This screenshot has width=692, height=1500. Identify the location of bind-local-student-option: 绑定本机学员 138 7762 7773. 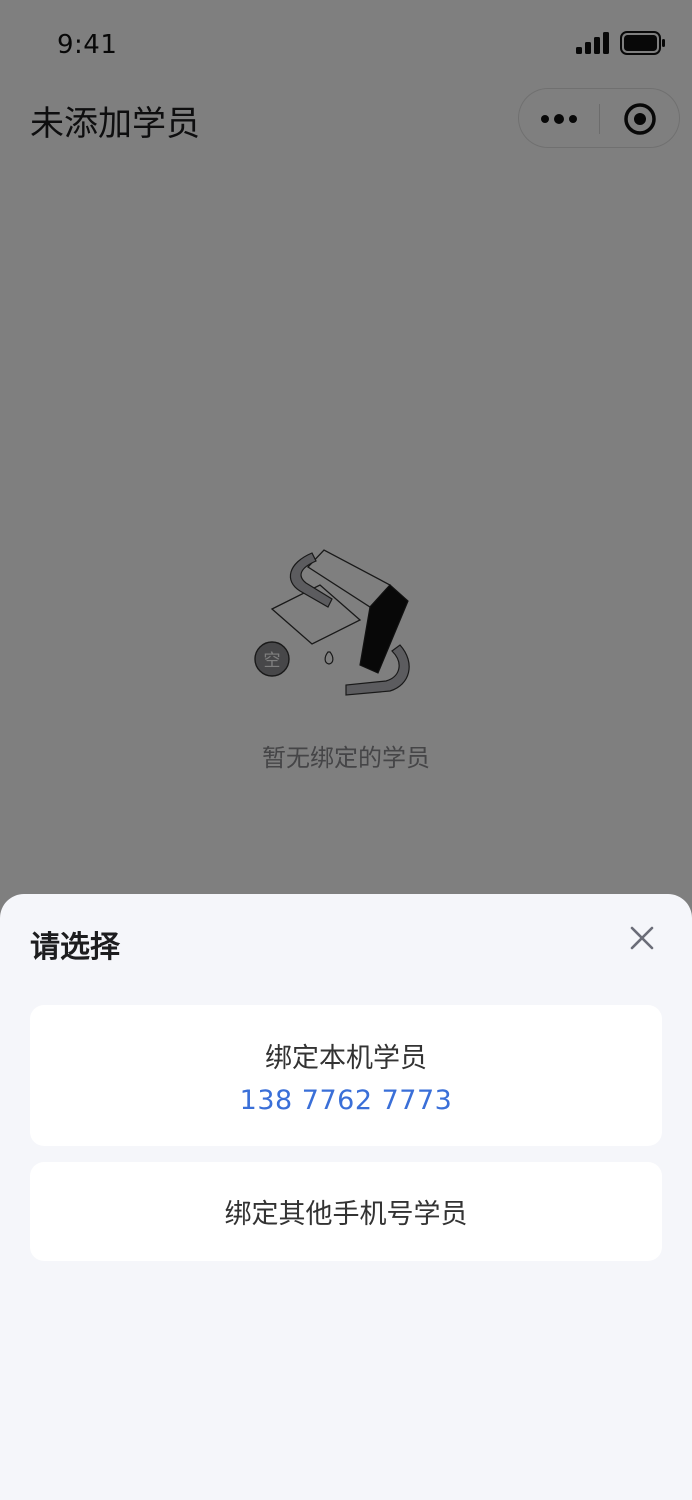
(346, 1075).